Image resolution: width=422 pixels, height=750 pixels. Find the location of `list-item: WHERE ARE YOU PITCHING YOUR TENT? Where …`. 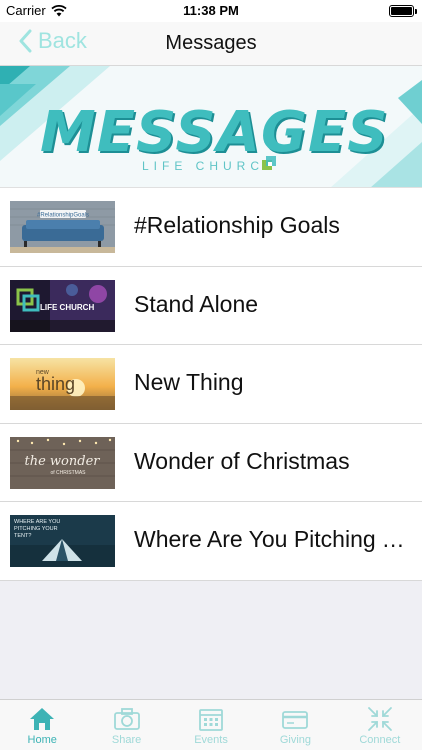

list-item: WHERE ARE YOU PITCHING YOUR TENT? Where … is located at coordinates (211, 541).